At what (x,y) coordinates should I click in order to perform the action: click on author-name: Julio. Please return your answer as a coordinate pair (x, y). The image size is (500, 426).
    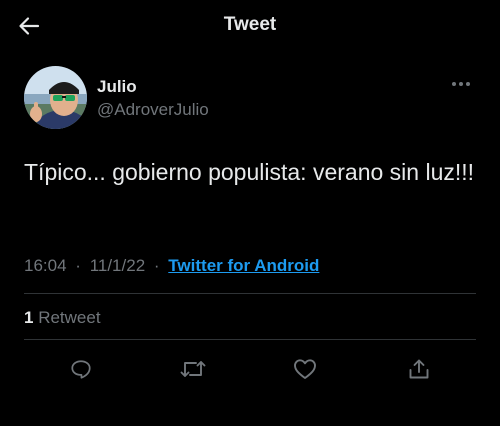
    Looking at the image, I should click on (117, 87).